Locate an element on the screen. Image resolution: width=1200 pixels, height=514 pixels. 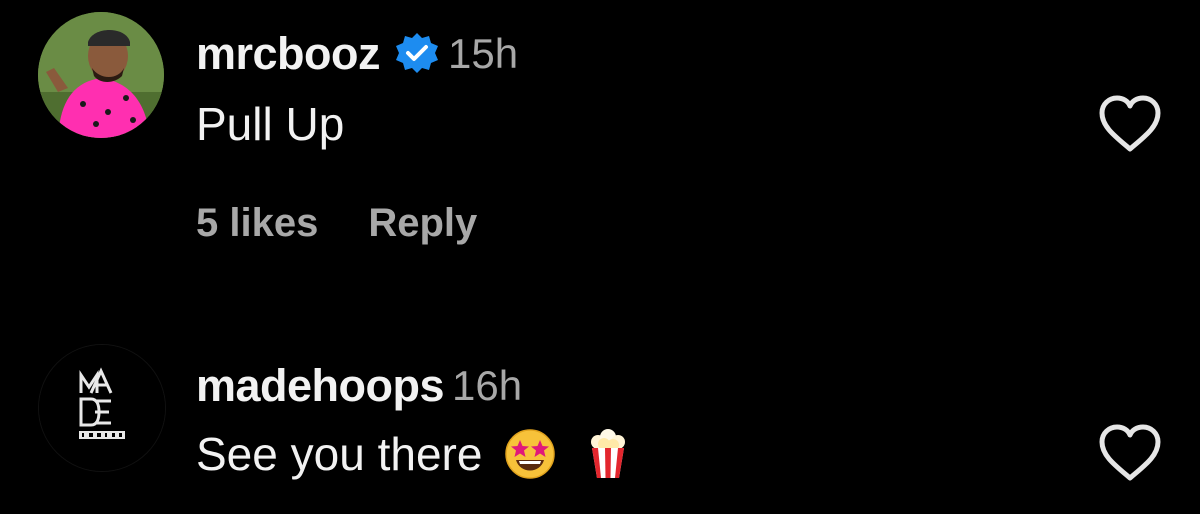
username: madehoops is located at coordinates (320, 386).